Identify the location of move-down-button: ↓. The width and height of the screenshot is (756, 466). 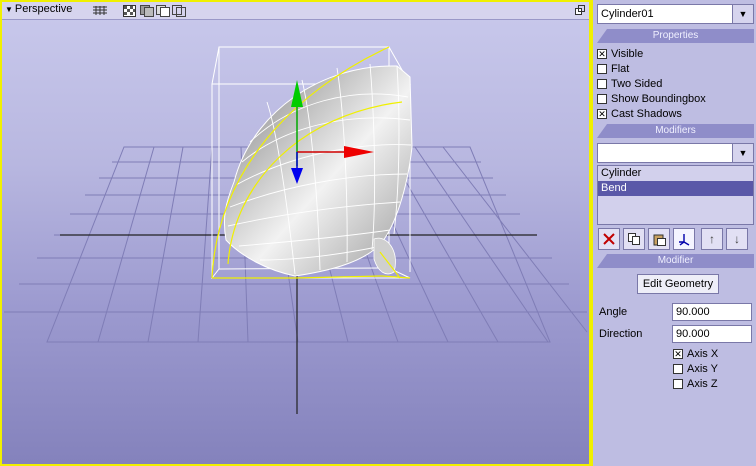
(737, 239).